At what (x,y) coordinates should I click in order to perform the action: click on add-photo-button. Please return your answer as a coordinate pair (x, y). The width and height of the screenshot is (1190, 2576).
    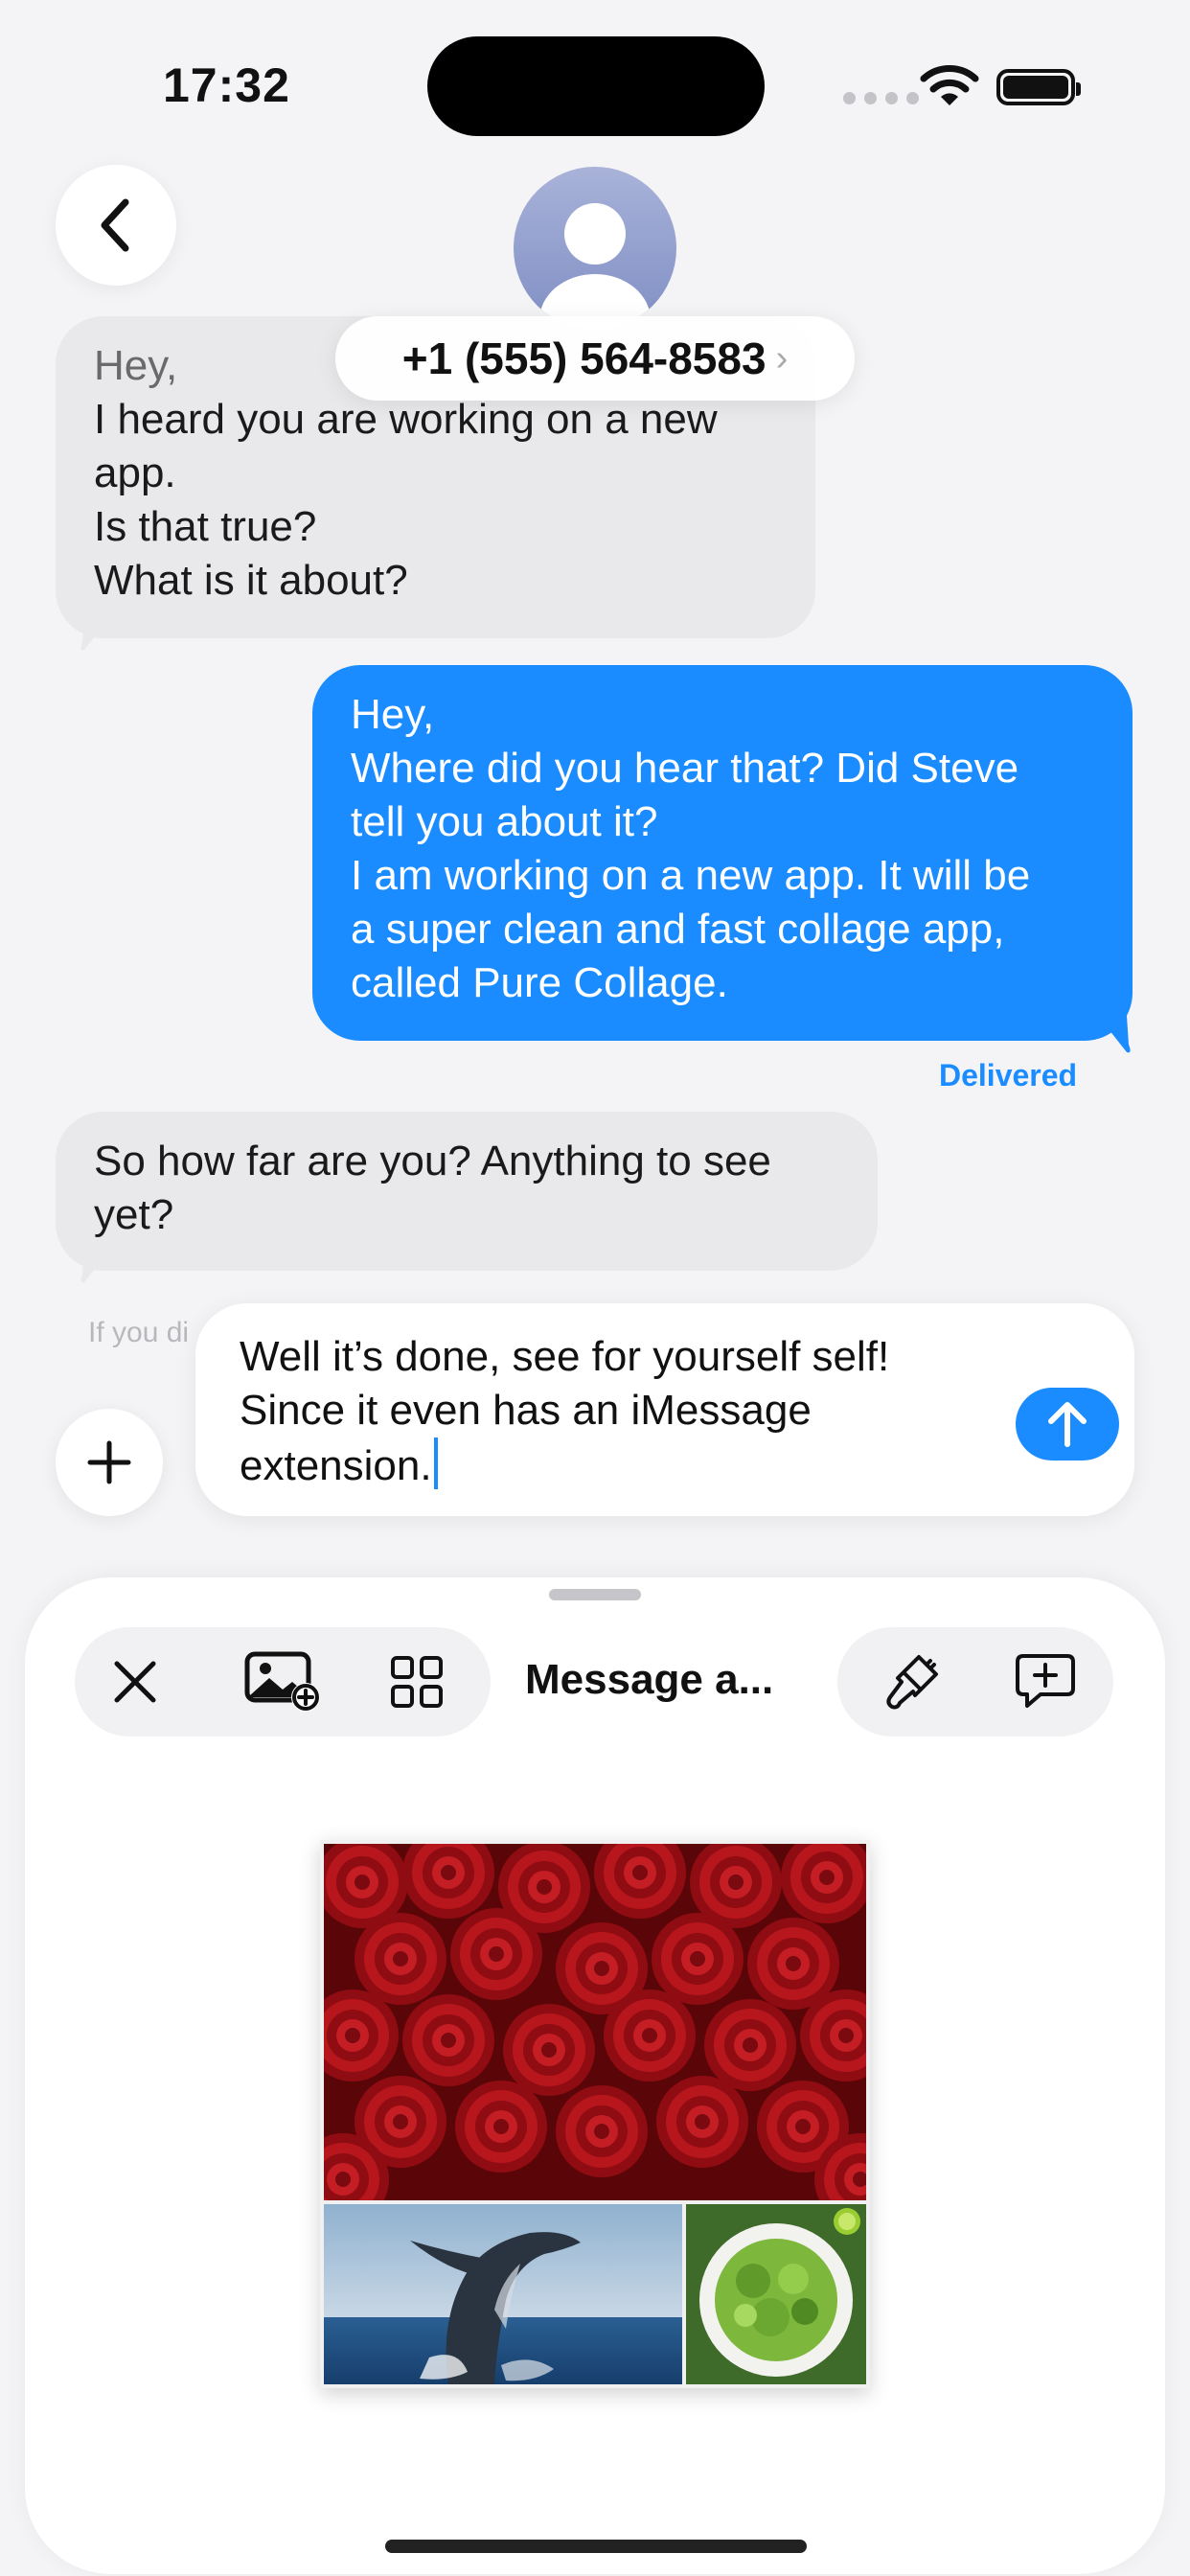
    Looking at the image, I should click on (282, 1681).